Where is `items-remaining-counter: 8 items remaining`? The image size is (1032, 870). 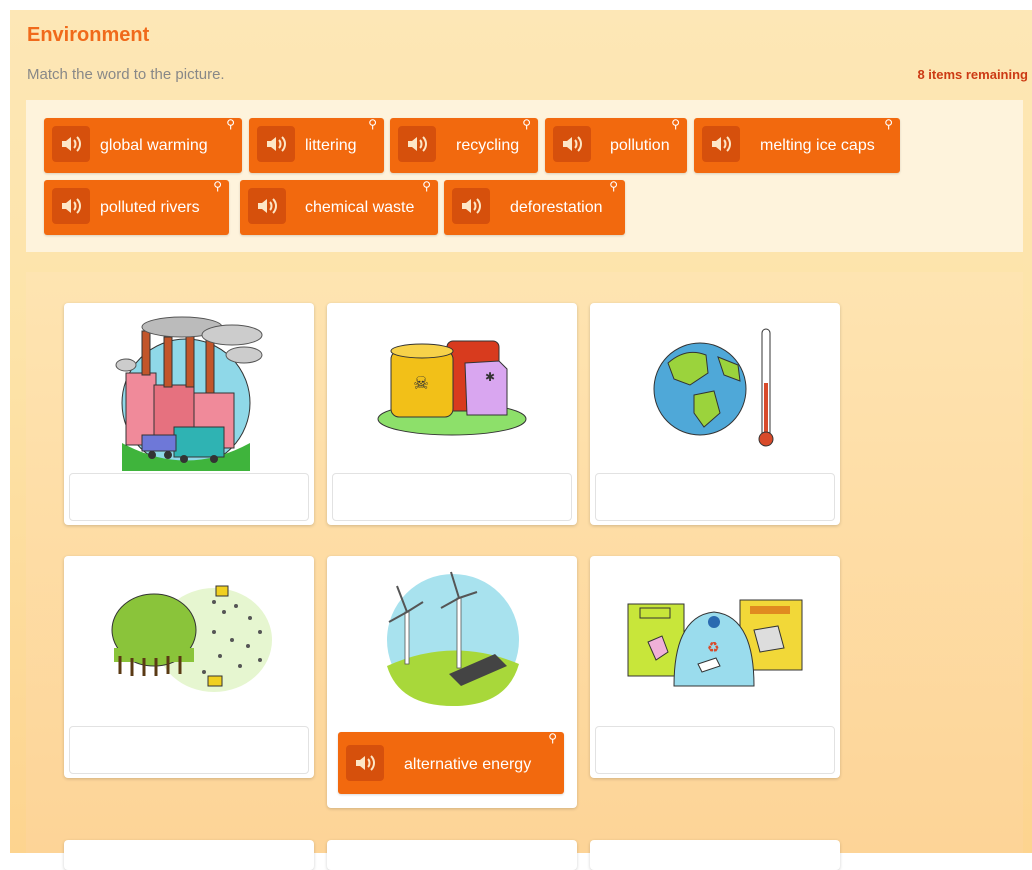 items-remaining-counter: 8 items remaining is located at coordinates (972, 74).